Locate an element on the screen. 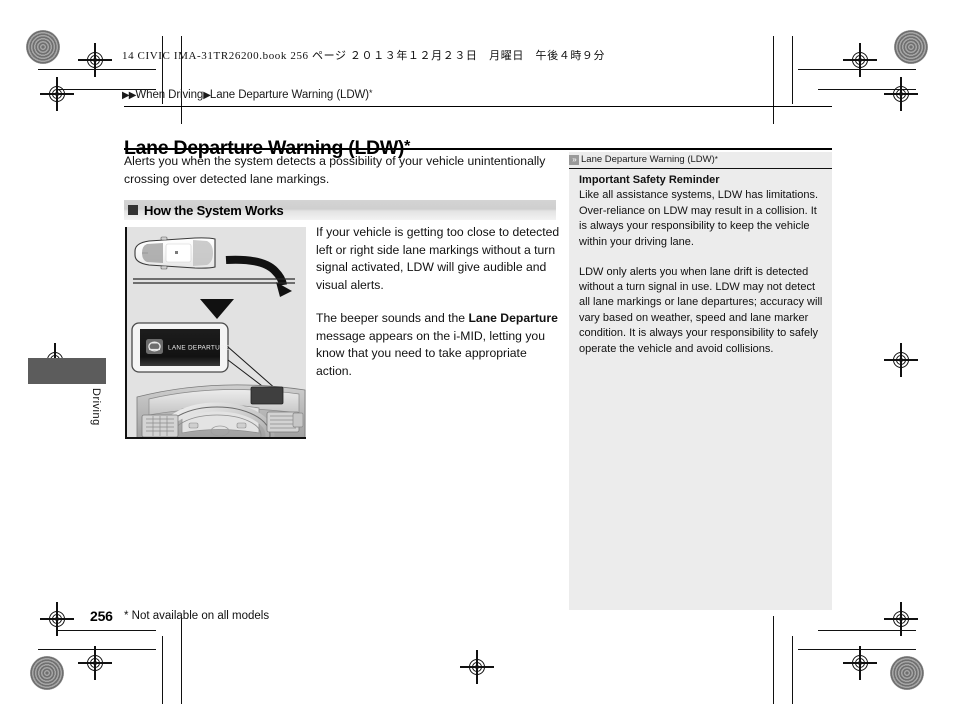 Image resolution: width=954 pixels, height=718 pixels. lane-departure-icon is located at coordinates (154, 346).